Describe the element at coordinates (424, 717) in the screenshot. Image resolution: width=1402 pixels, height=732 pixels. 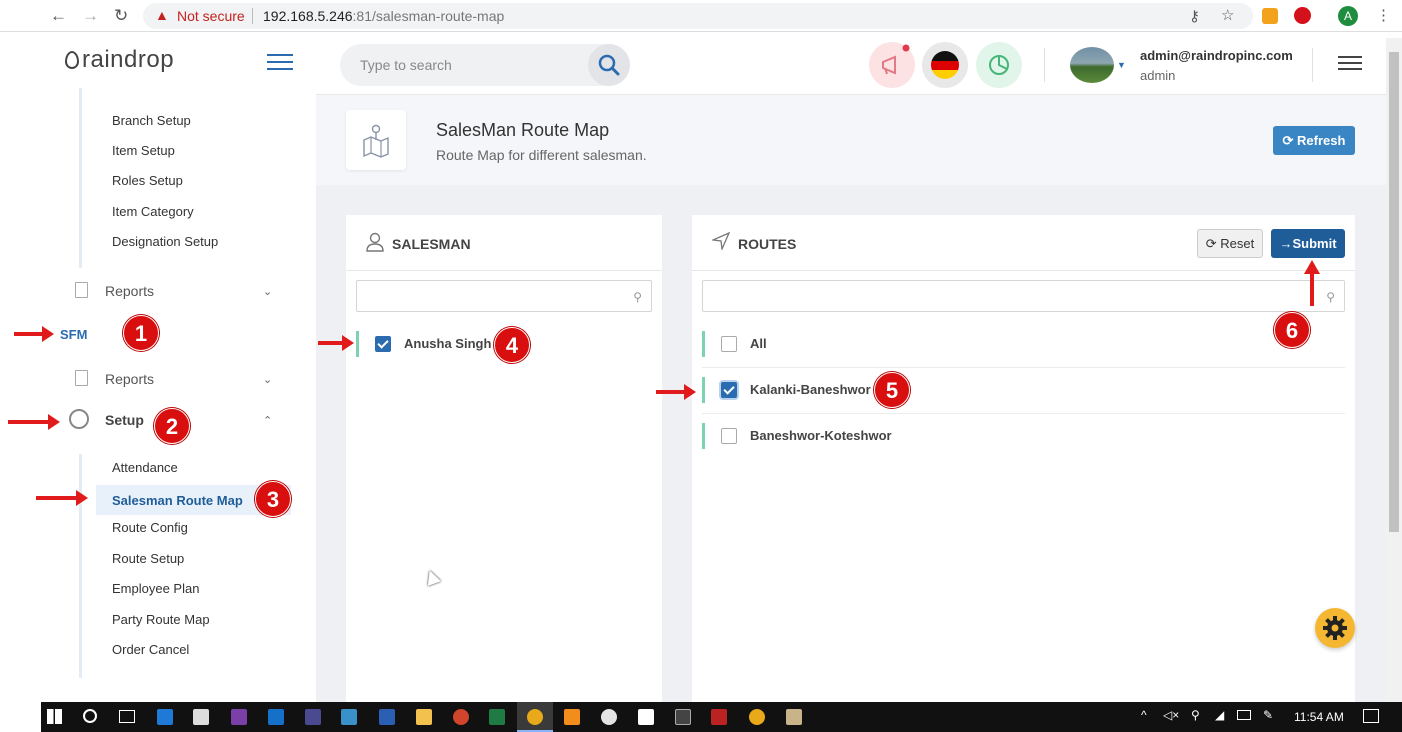
I see `file-explorer-icon` at that location.